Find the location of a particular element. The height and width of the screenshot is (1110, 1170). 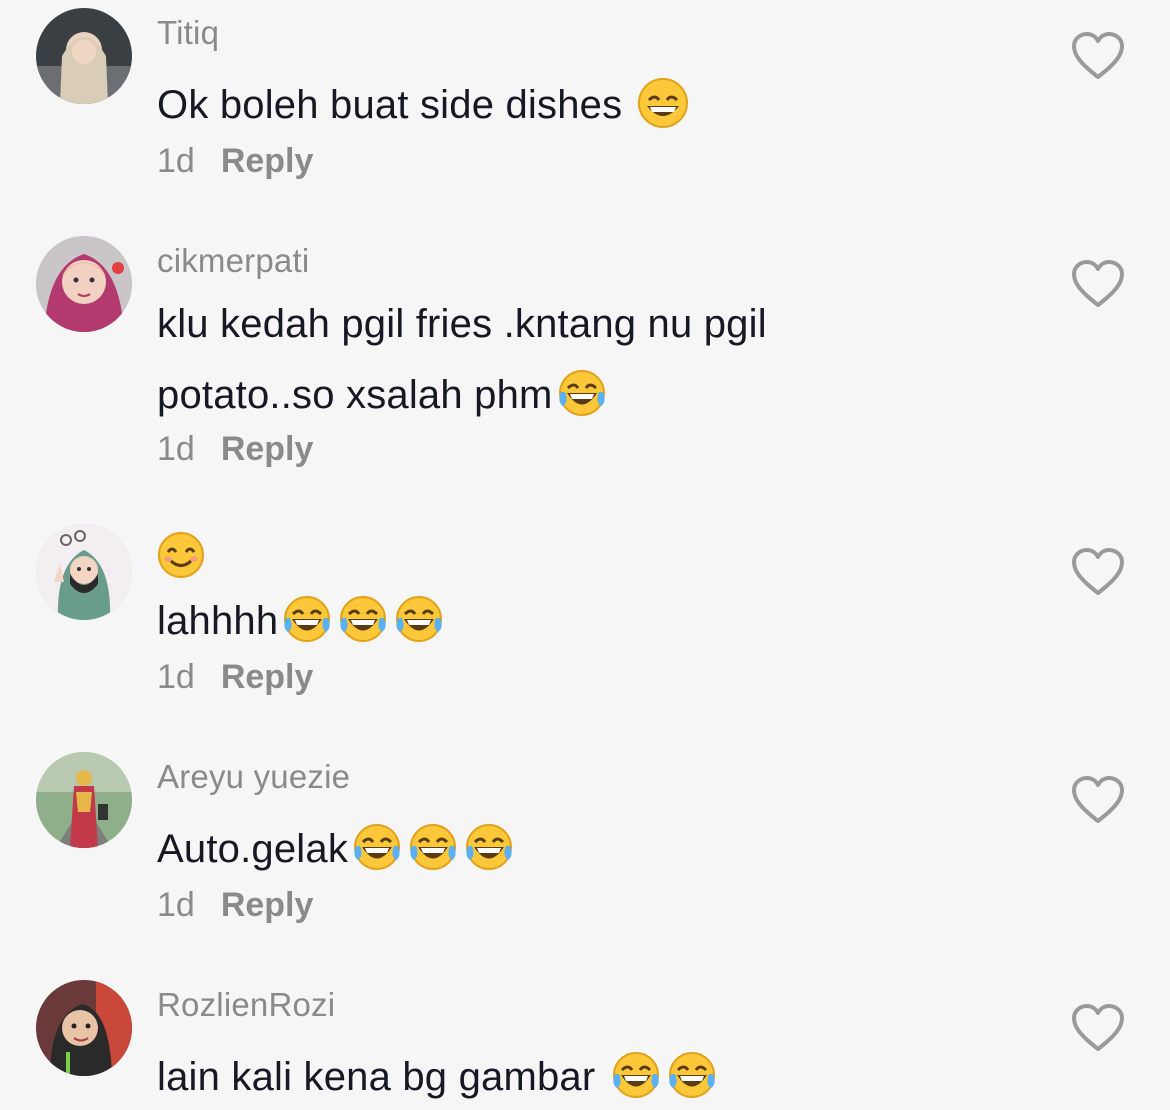

comment-username: RozlienRozi is located at coordinates (246, 1005).